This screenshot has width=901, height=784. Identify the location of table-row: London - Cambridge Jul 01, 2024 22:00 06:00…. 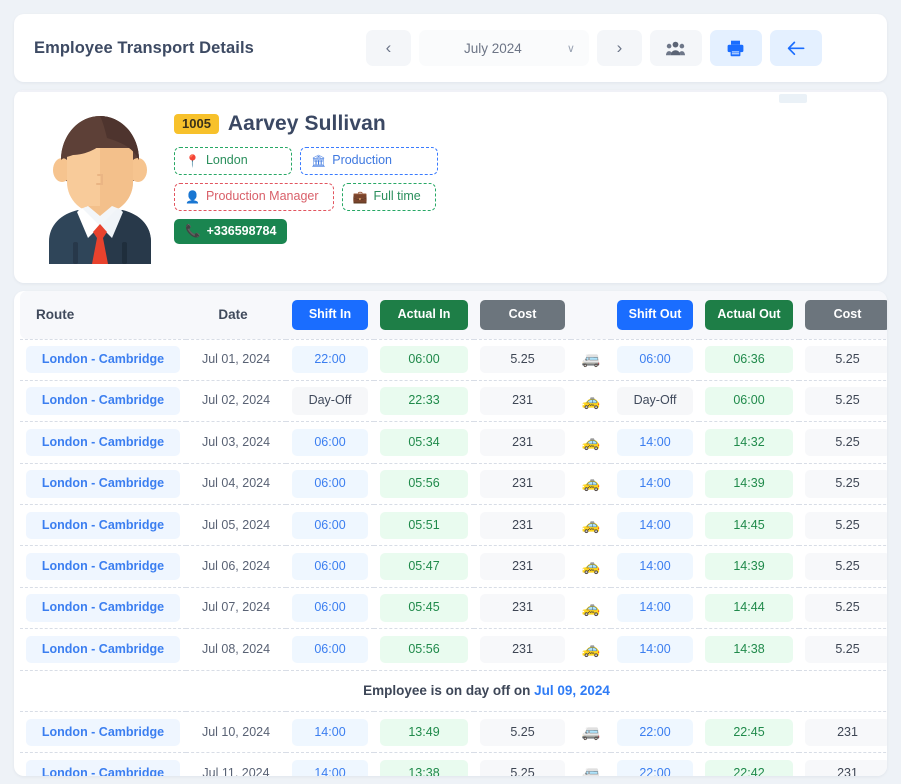
(453, 359).